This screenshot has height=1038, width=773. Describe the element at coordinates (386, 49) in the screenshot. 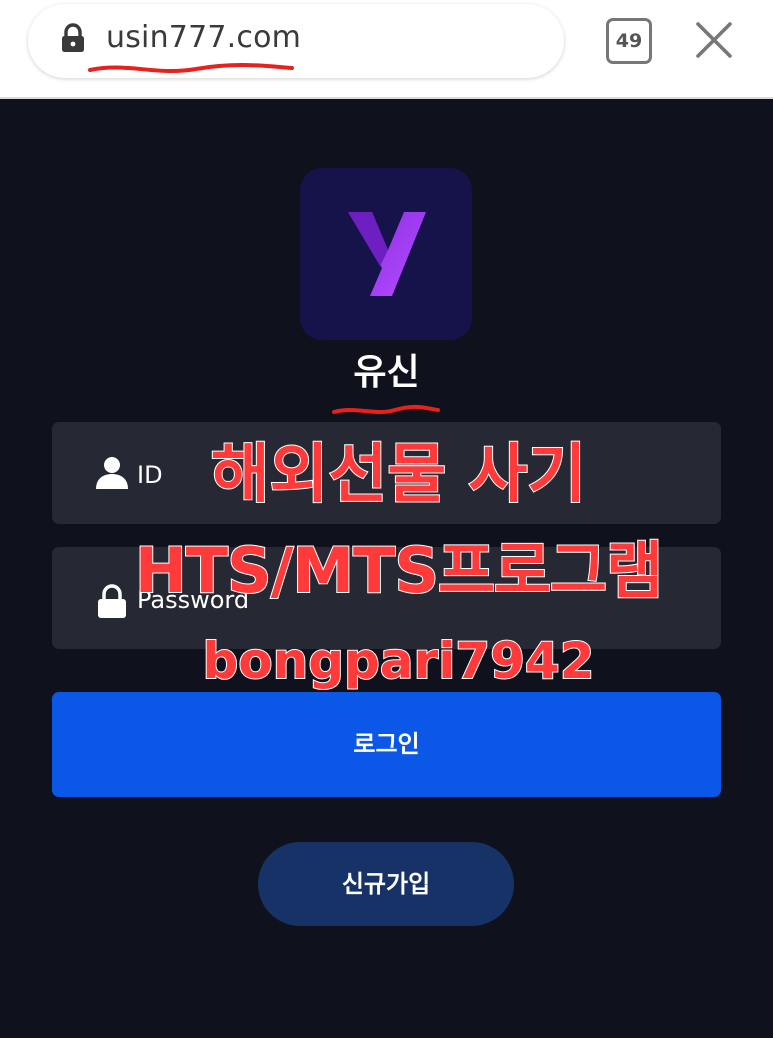

I see `browser-toolbar: usin777.com 49` at that location.